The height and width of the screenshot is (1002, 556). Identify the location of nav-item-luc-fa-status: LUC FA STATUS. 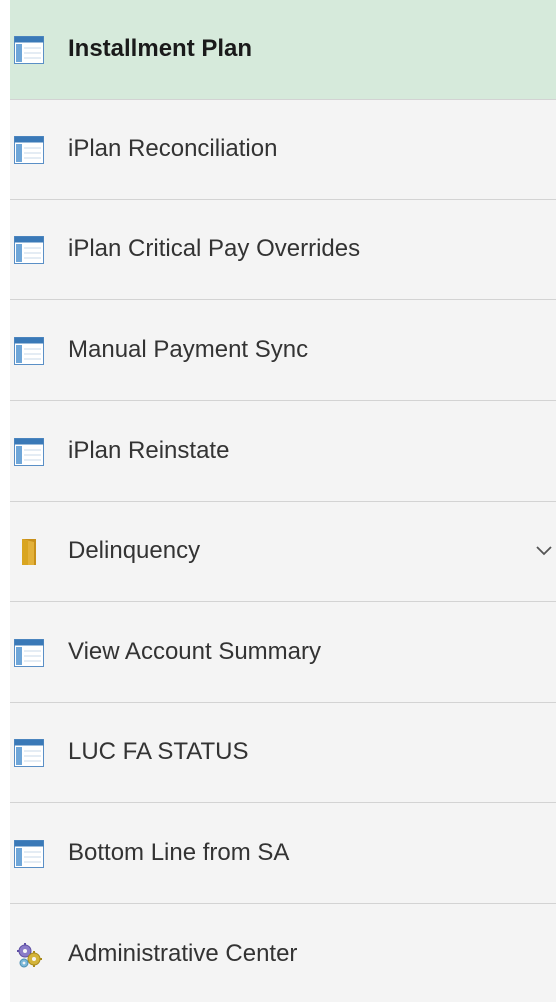
(283, 753).